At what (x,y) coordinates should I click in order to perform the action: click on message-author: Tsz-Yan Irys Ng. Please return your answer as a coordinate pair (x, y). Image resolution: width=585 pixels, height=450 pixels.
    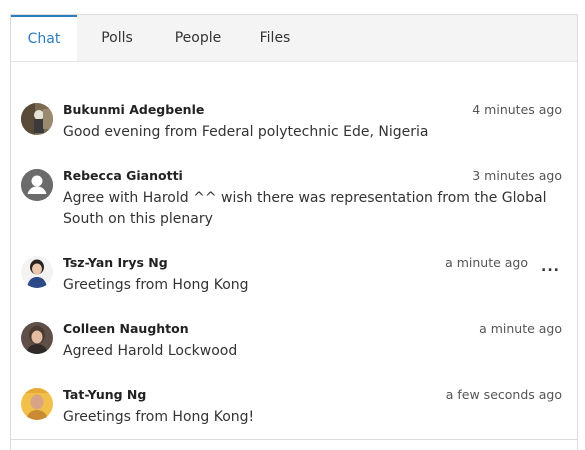
    Looking at the image, I should click on (115, 262).